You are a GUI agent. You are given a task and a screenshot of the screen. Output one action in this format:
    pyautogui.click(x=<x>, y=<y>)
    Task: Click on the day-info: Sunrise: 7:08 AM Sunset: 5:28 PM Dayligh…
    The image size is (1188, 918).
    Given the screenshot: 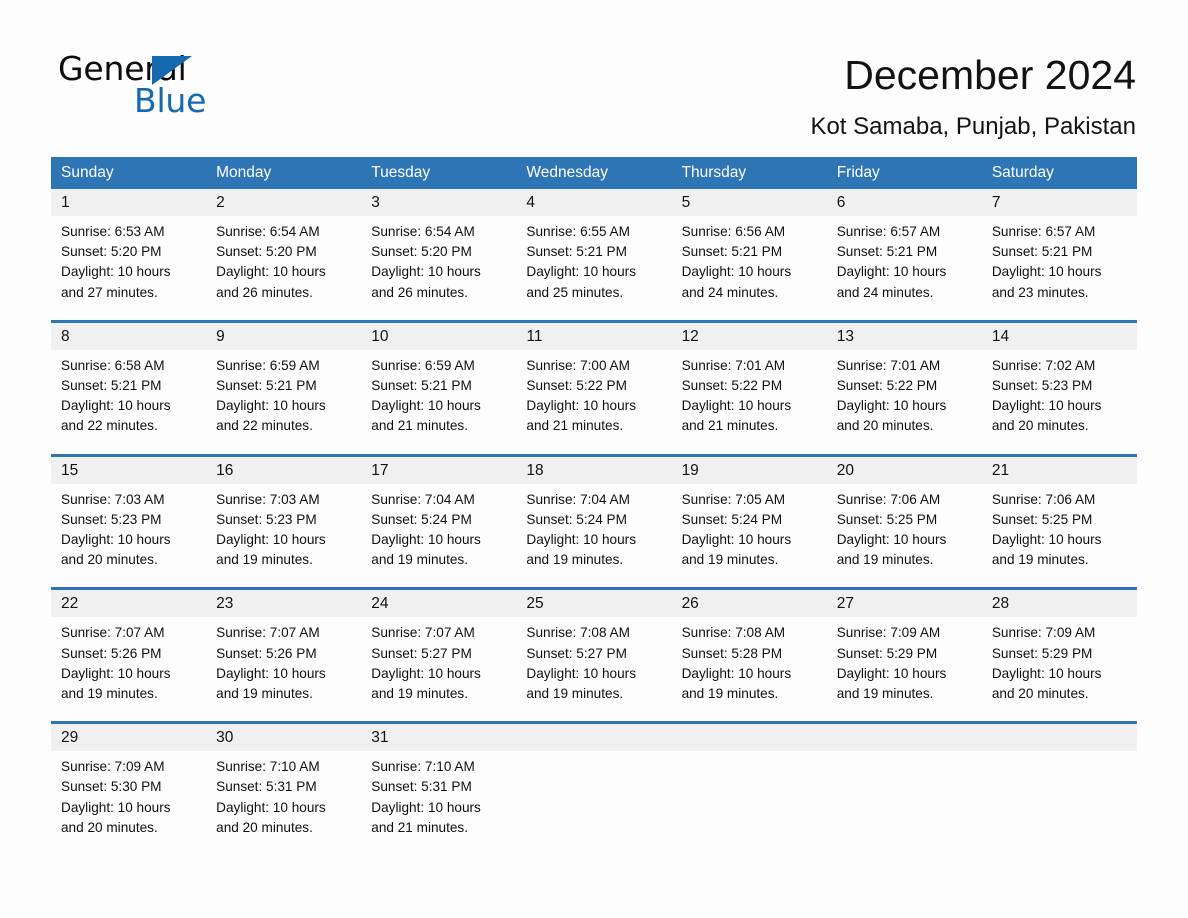 What is the action you would take?
    pyautogui.click(x=749, y=662)
    